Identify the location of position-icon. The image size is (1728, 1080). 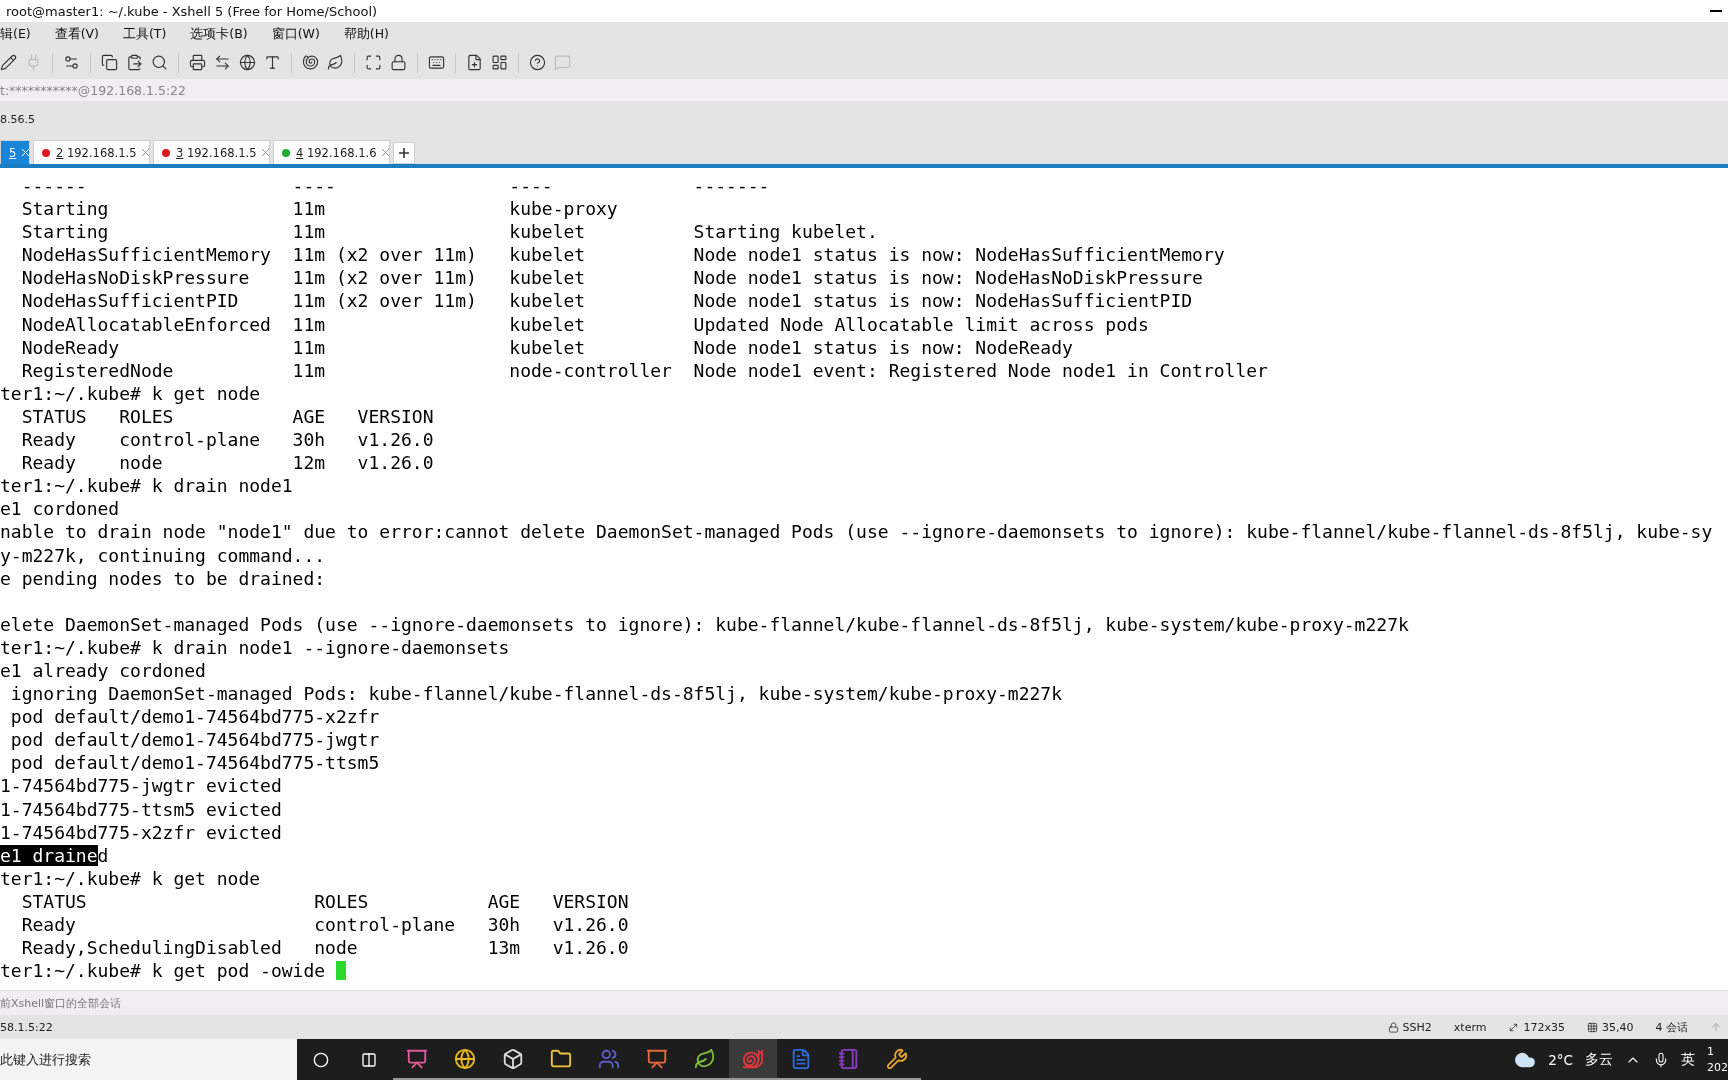
(1592, 1027).